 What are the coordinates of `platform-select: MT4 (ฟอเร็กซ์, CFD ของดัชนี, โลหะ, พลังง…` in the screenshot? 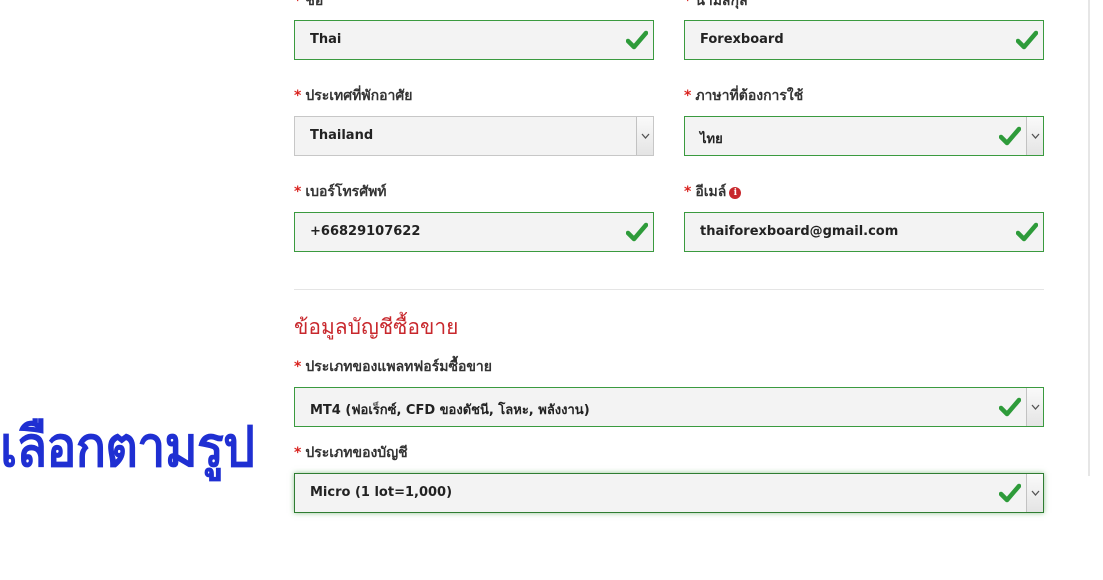 It's located at (669, 407).